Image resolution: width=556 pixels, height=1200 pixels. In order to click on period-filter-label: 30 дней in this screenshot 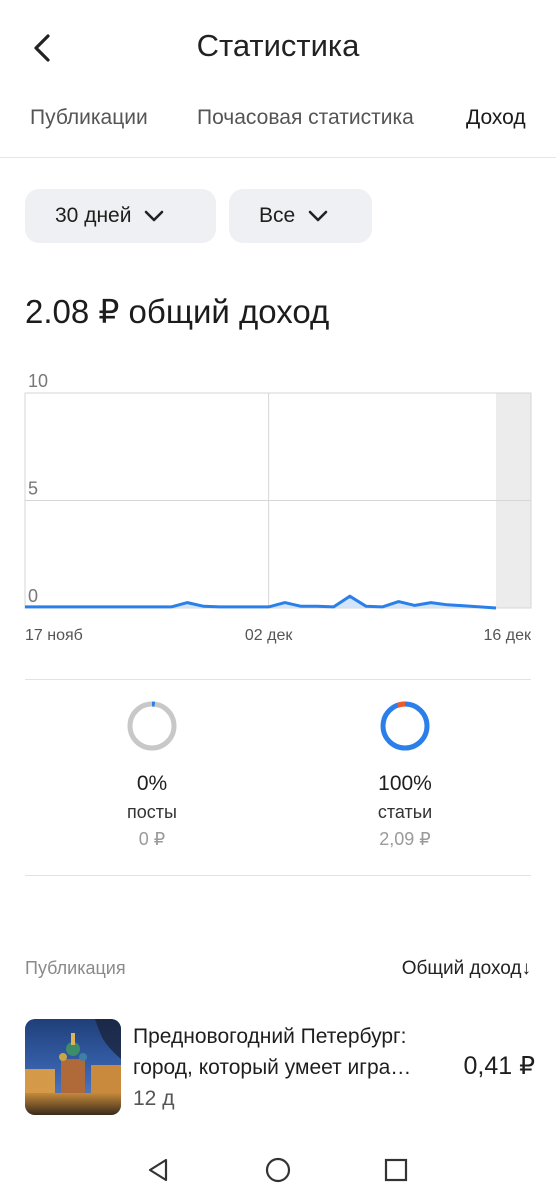, I will do `click(93, 215)`.